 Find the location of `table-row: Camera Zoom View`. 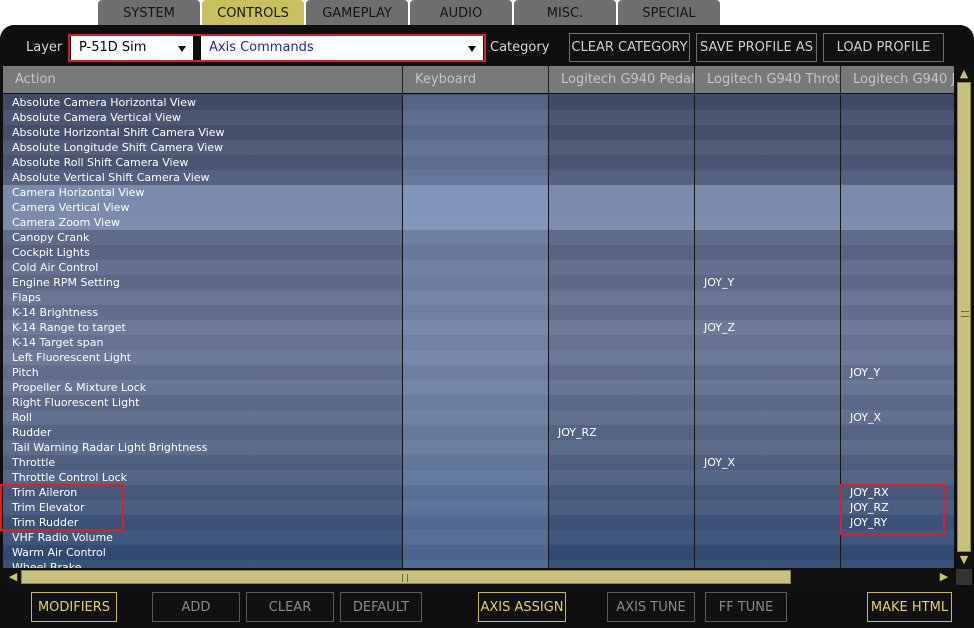

table-row: Camera Zoom View is located at coordinates (478, 222).